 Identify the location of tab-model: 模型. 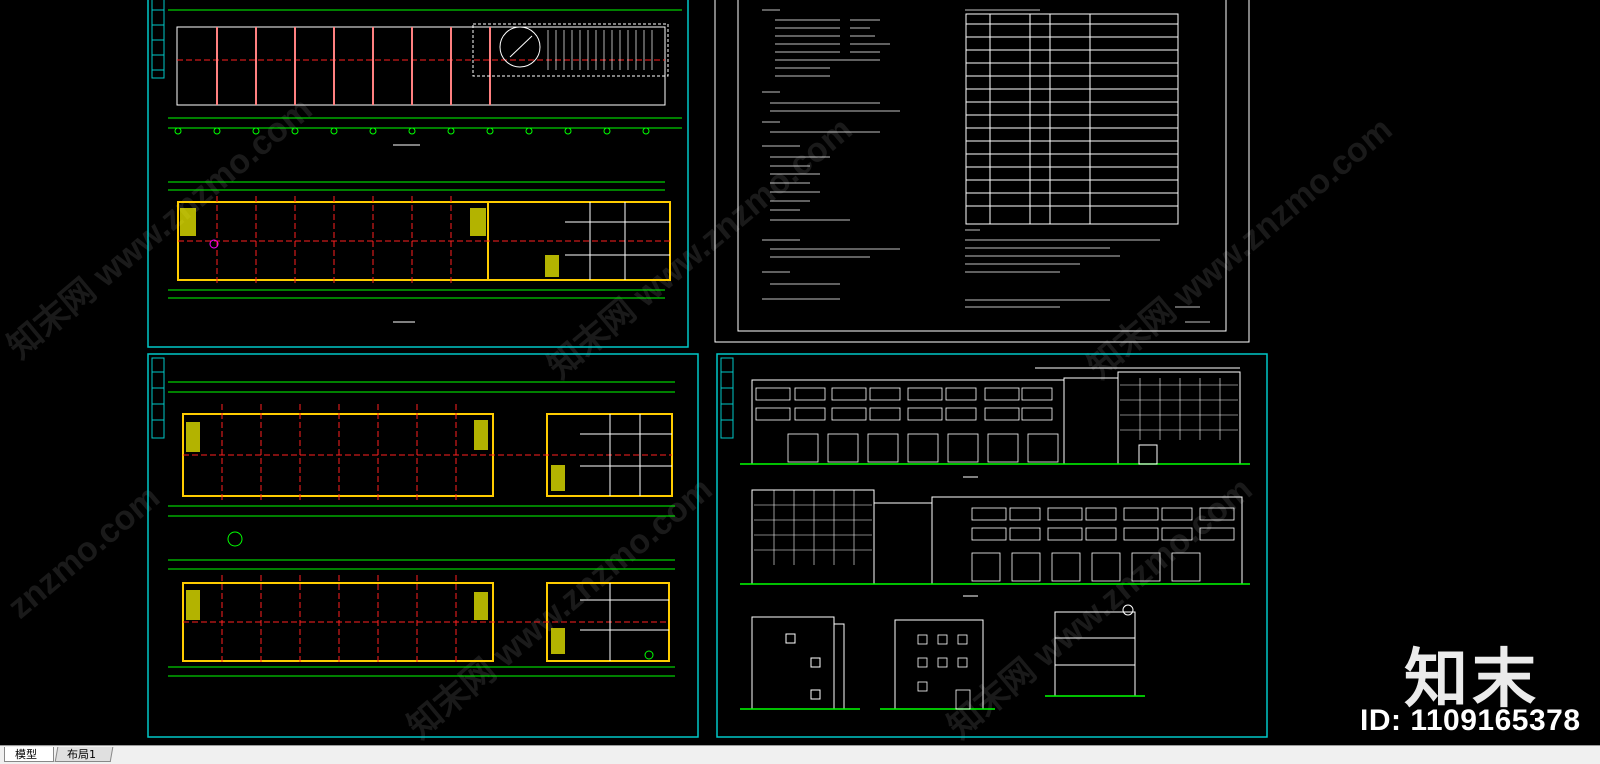
(29, 754).